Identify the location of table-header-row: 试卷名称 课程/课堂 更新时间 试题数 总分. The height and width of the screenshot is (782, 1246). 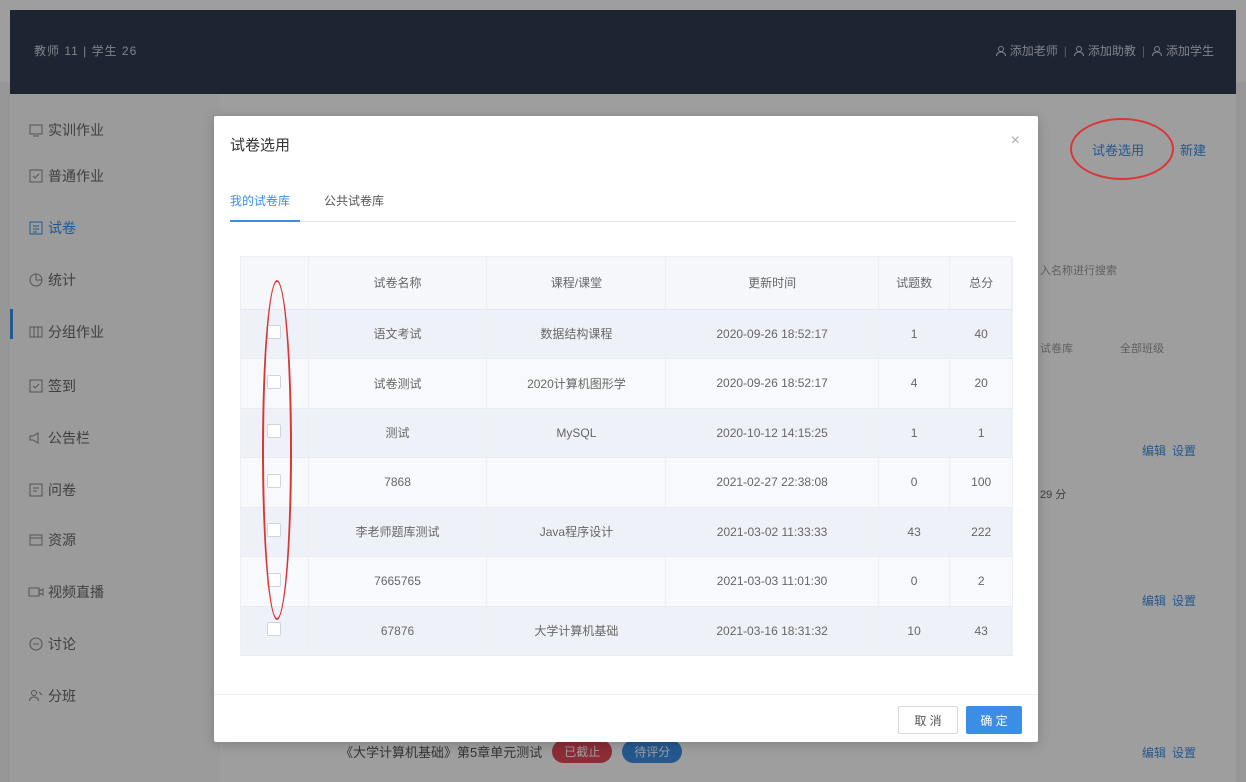
(627, 283).